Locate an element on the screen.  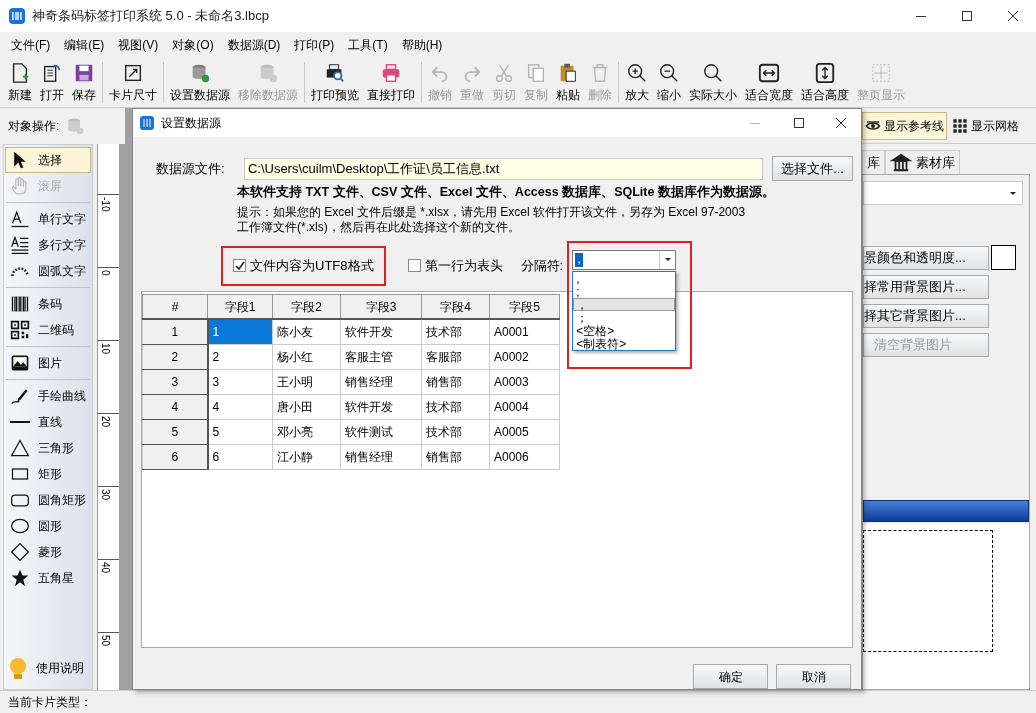
tool-button: 矩形 is located at coordinates (48, 474).